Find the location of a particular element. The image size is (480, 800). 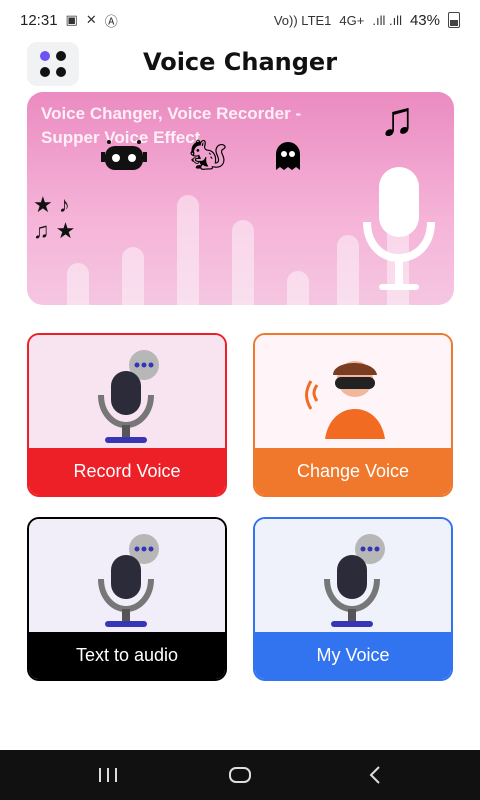

android-navigation-bar is located at coordinates (240, 775).